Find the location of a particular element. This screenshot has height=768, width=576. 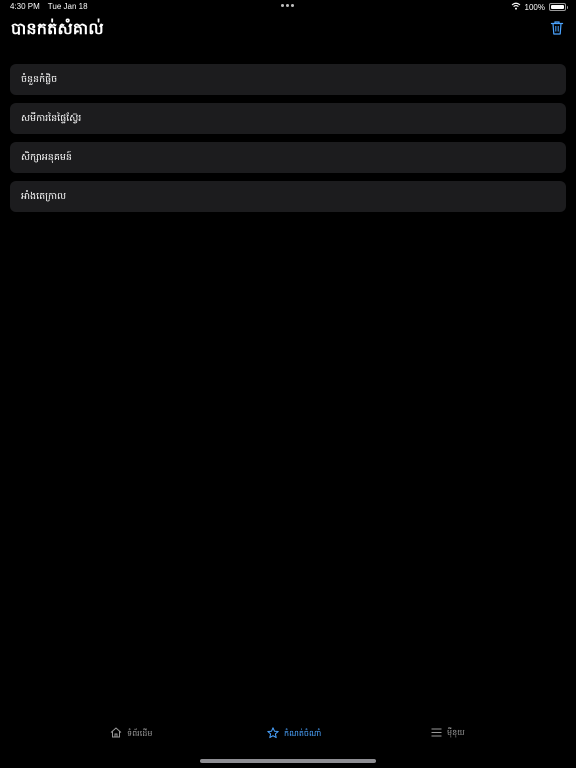

status-right: 100% is located at coordinates (539, 7).